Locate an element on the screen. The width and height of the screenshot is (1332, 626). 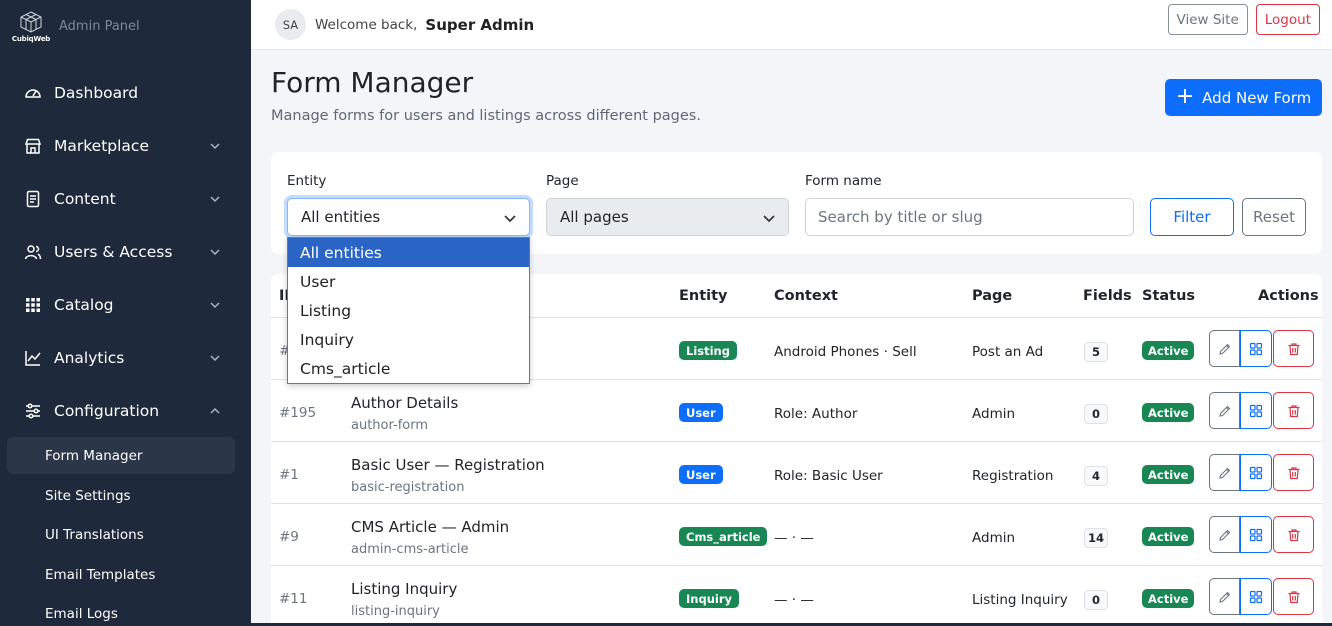
sidebar-item-label: Analytics is located at coordinates (89, 357).